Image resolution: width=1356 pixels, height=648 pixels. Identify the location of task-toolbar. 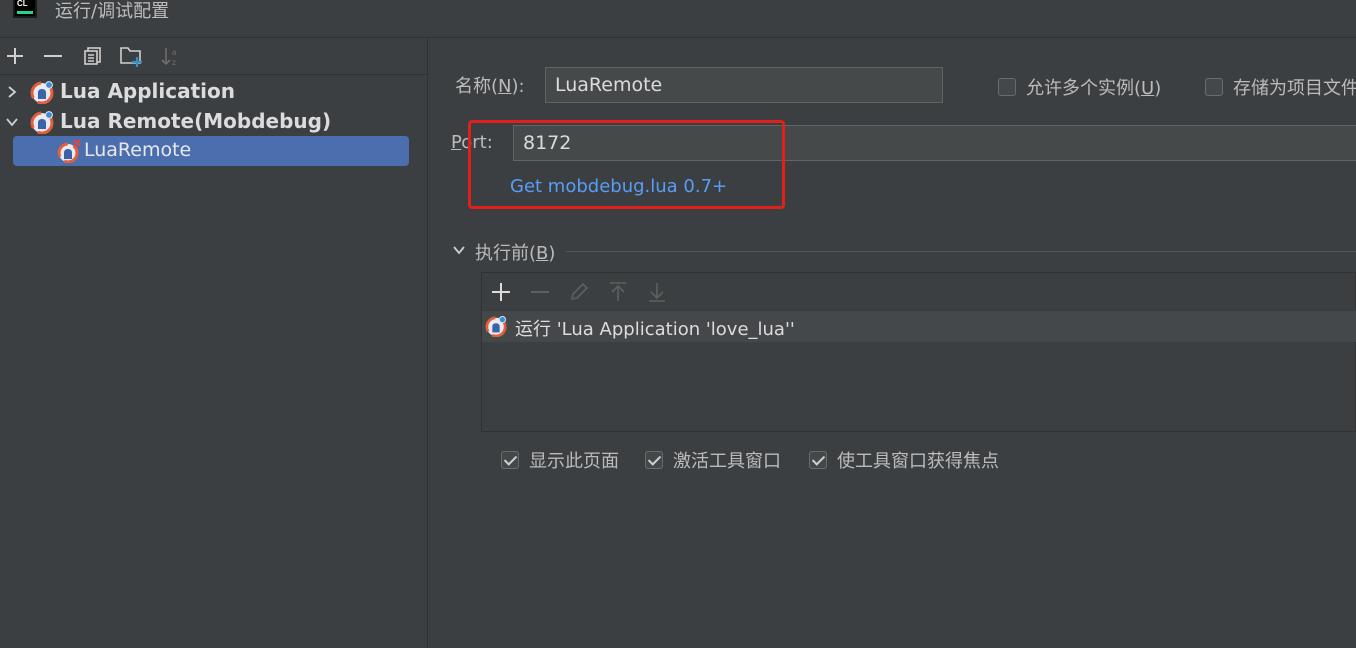
(919, 292).